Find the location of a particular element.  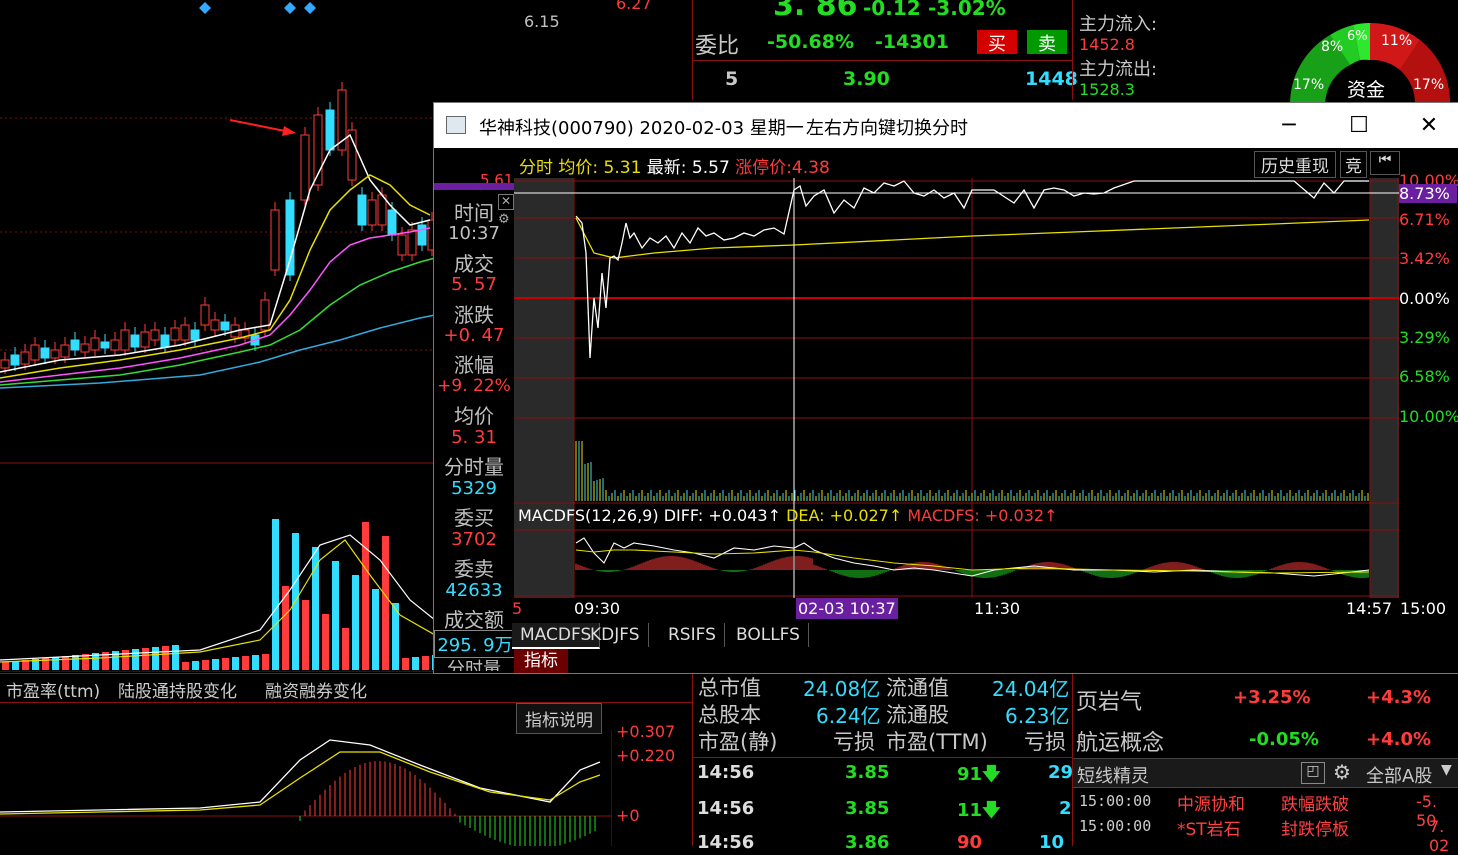

macd-dea: DEA: +0.027↑ is located at coordinates (844, 515).